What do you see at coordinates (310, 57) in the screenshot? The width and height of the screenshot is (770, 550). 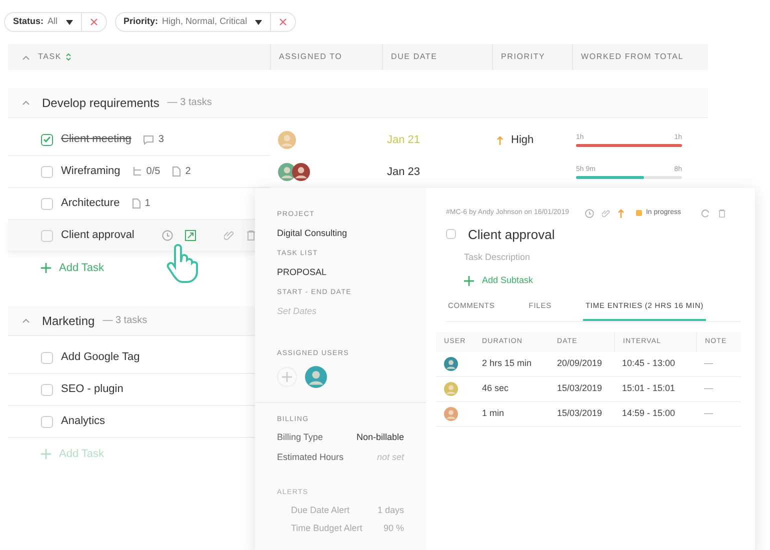 I see `column-header: ASSIGNED TO` at bounding box center [310, 57].